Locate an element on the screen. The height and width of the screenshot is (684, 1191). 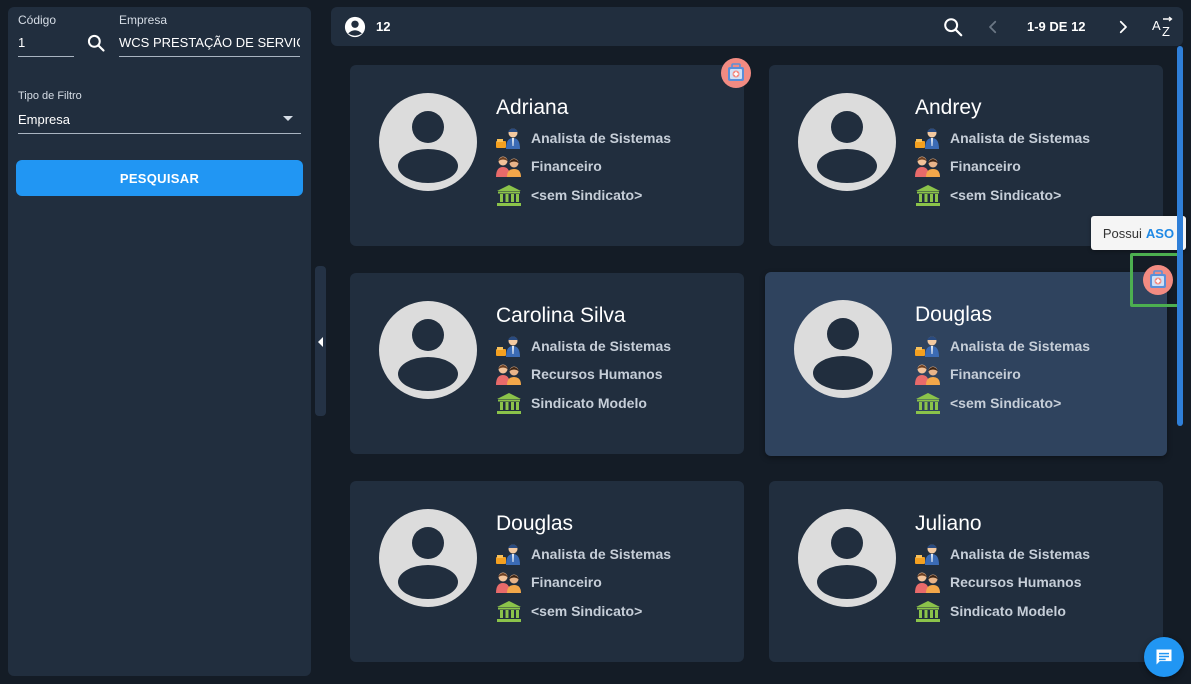
chat-button is located at coordinates (1164, 657).